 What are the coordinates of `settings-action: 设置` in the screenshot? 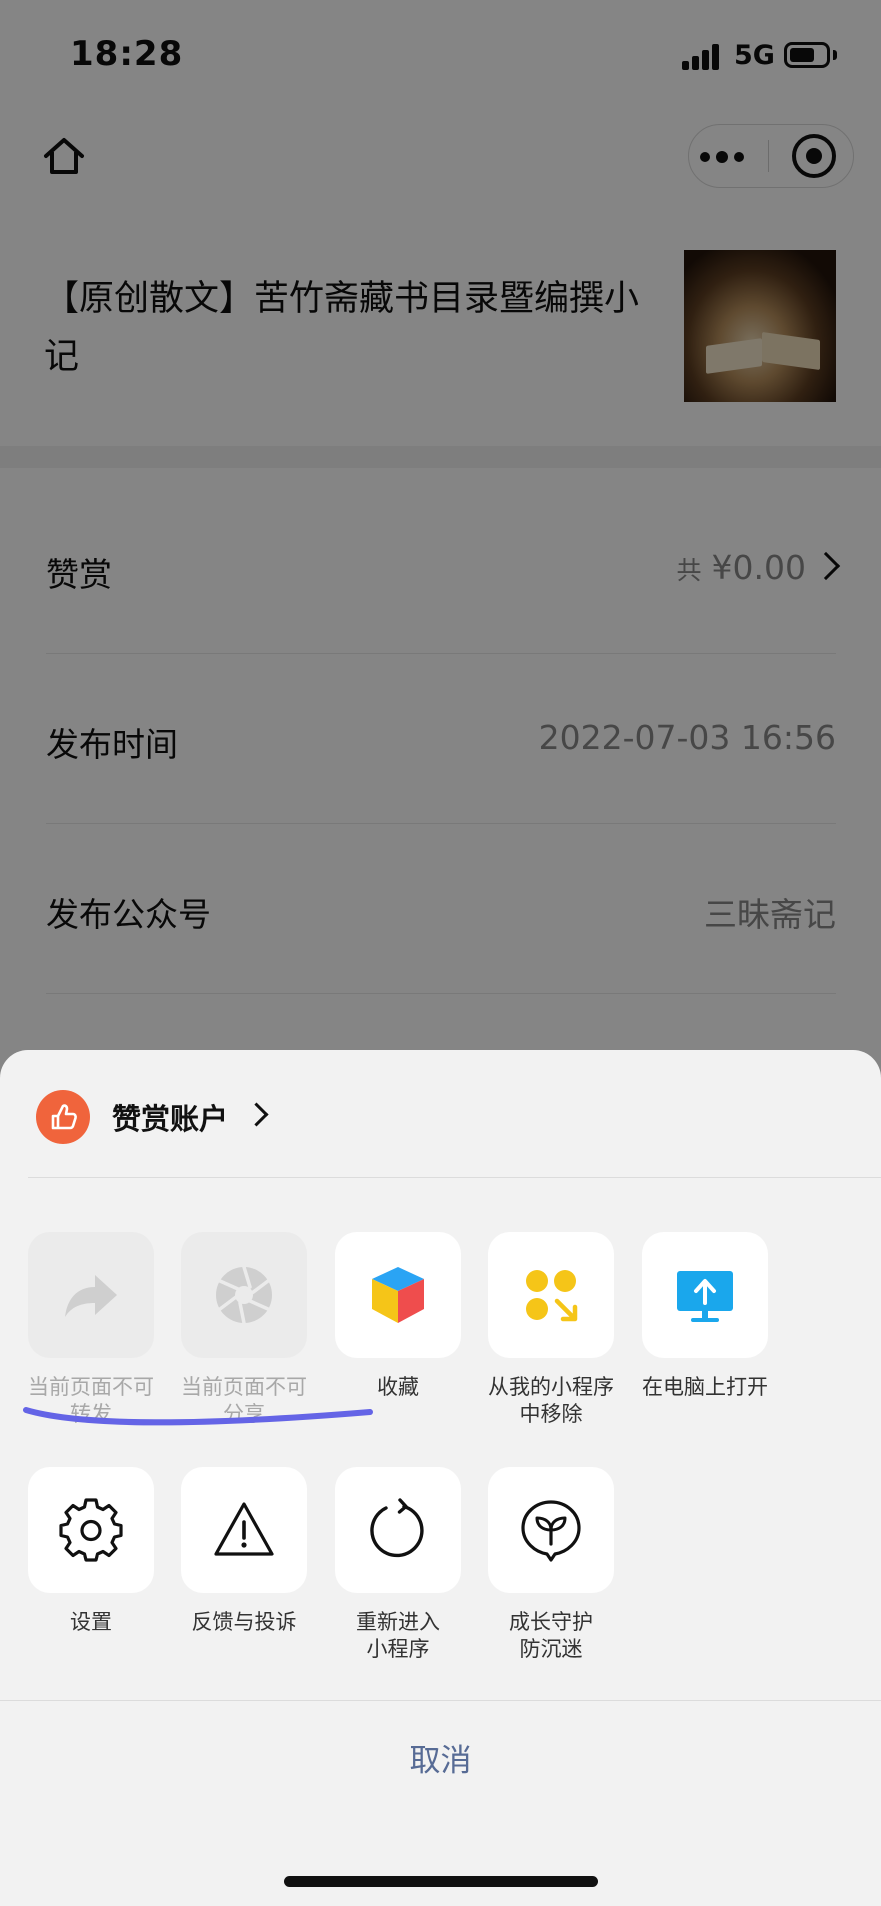 It's located at (91, 1550).